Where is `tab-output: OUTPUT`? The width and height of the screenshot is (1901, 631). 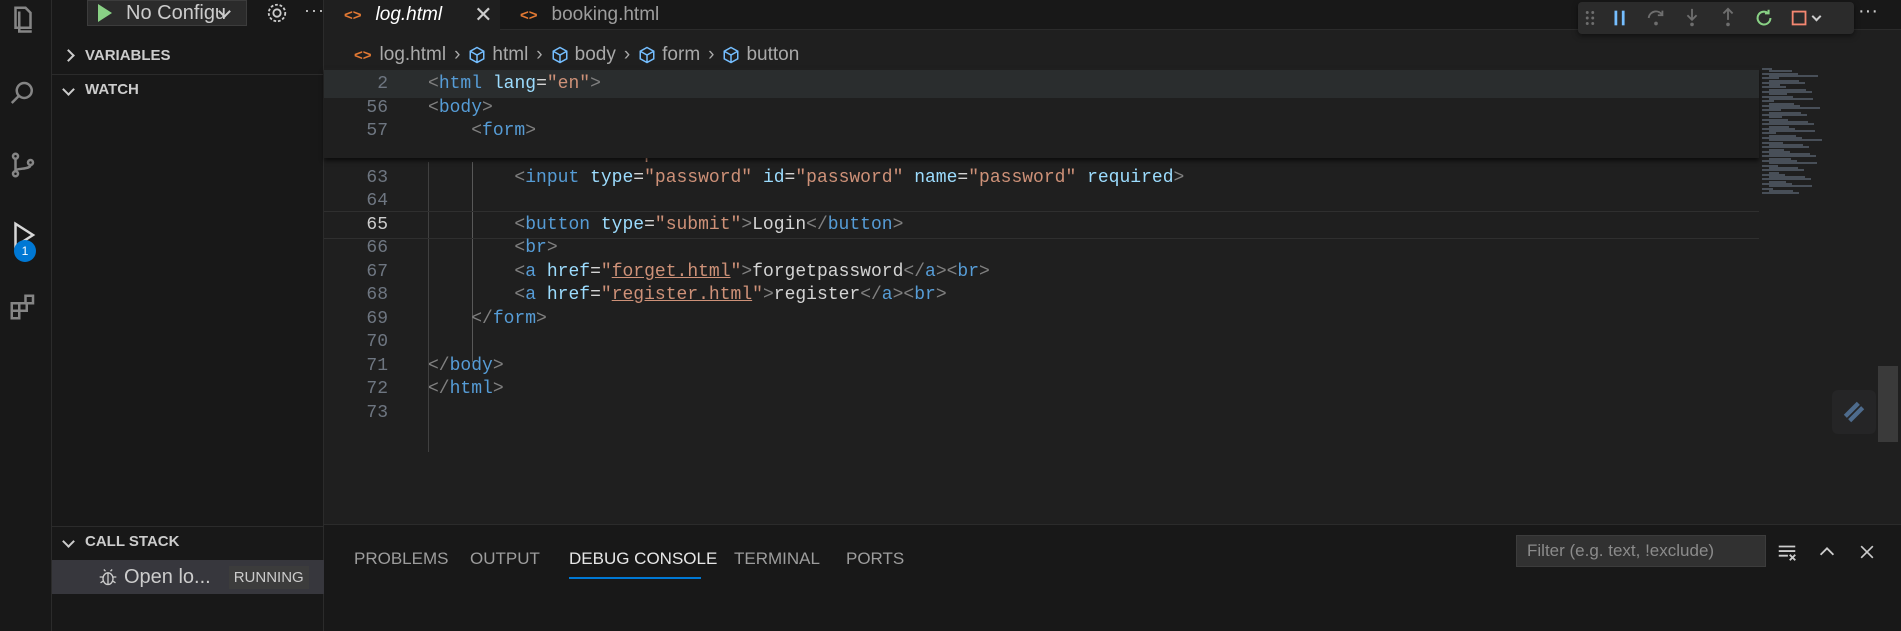 tab-output: OUTPUT is located at coordinates (505, 559).